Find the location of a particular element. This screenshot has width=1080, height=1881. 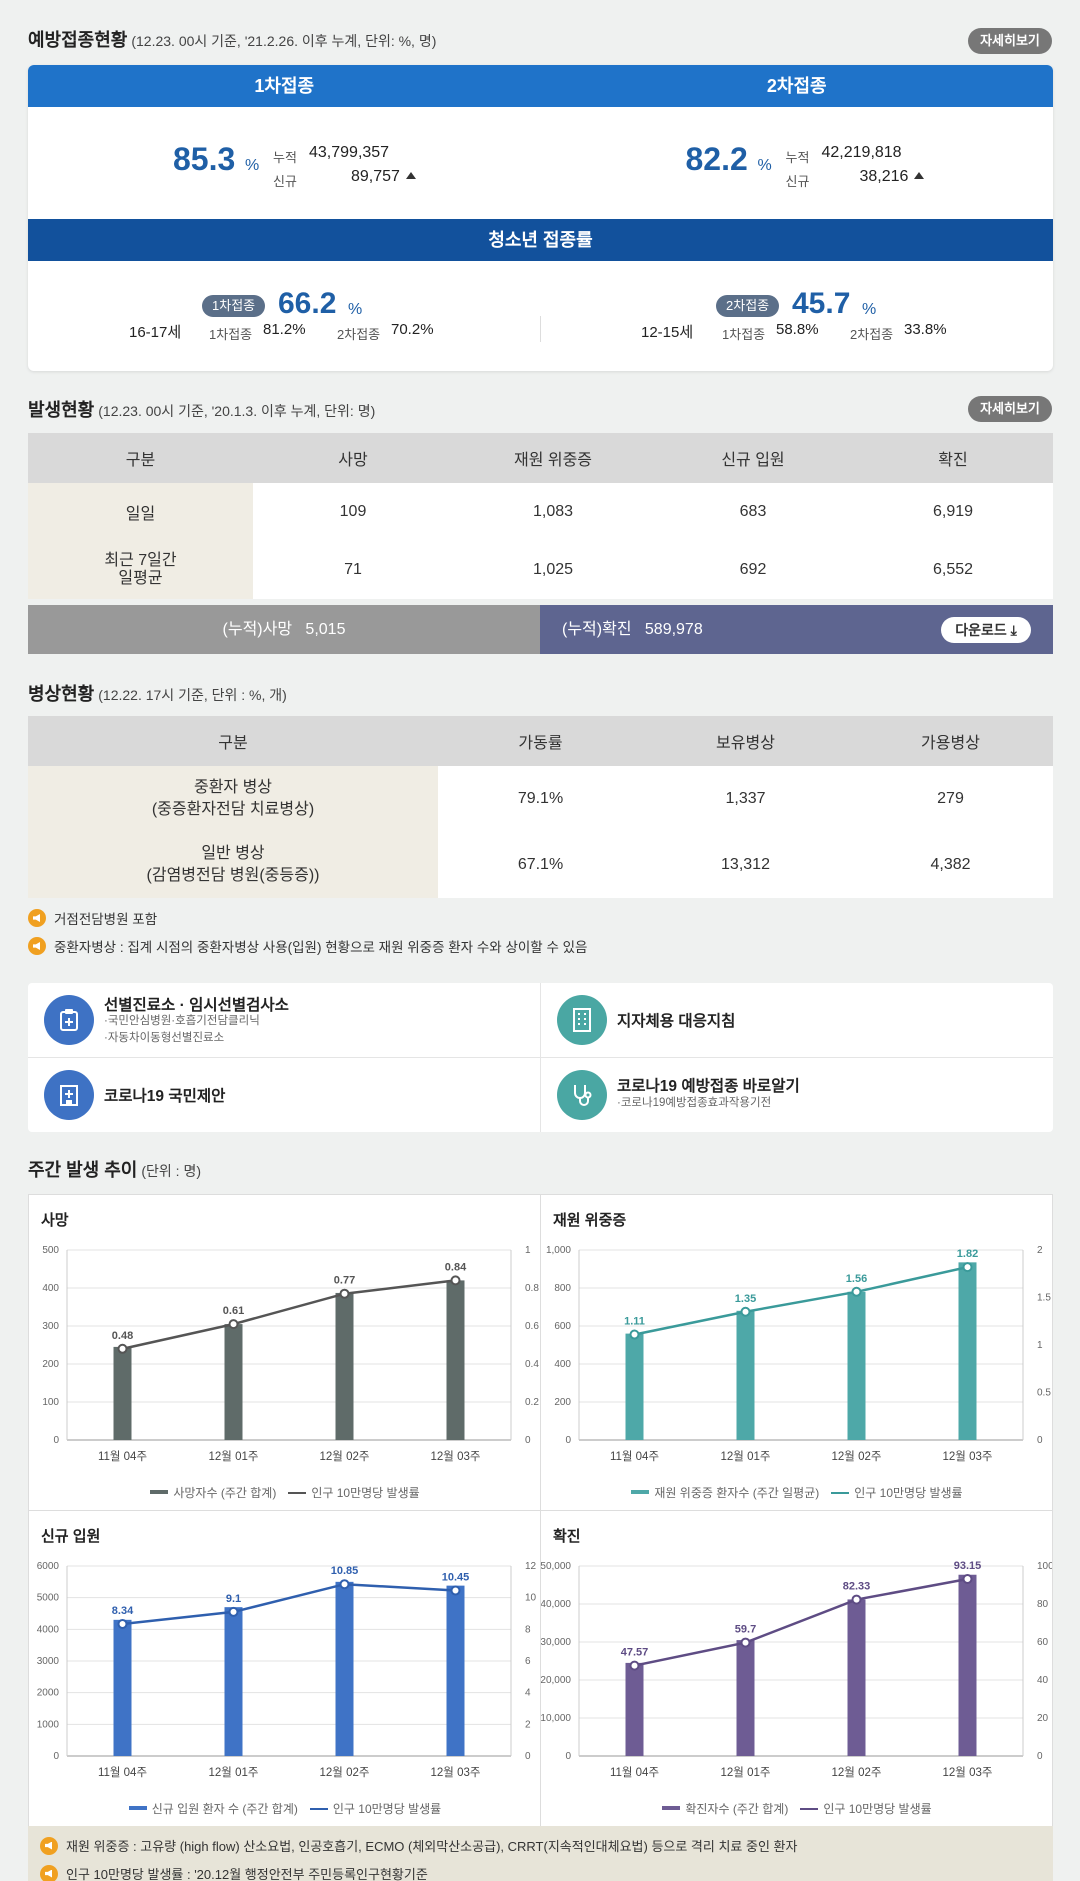

cum-death: (누적)사망 5,015 is located at coordinates (284, 629).